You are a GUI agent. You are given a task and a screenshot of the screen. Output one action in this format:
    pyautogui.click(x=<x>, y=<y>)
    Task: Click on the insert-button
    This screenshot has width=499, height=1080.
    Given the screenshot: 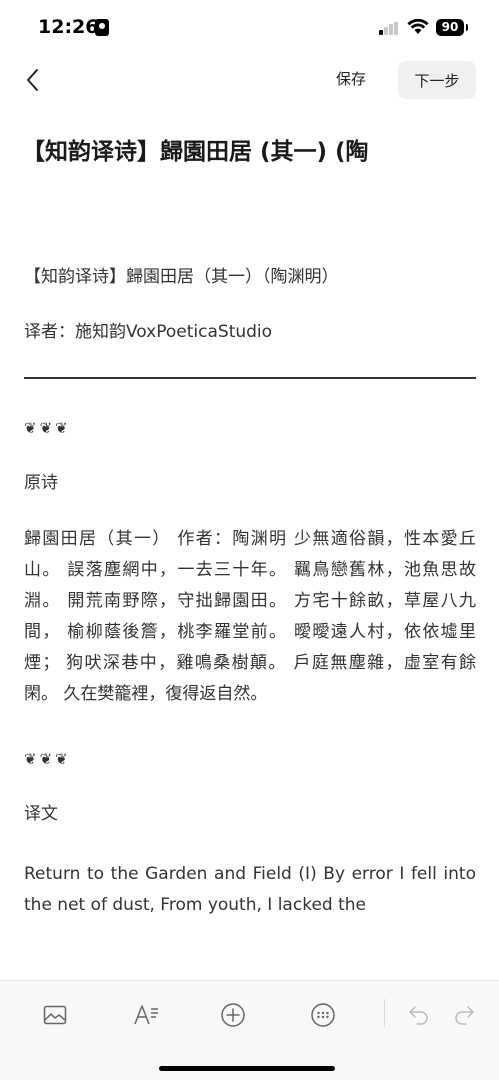 What is the action you would take?
    pyautogui.click(x=233, y=1015)
    